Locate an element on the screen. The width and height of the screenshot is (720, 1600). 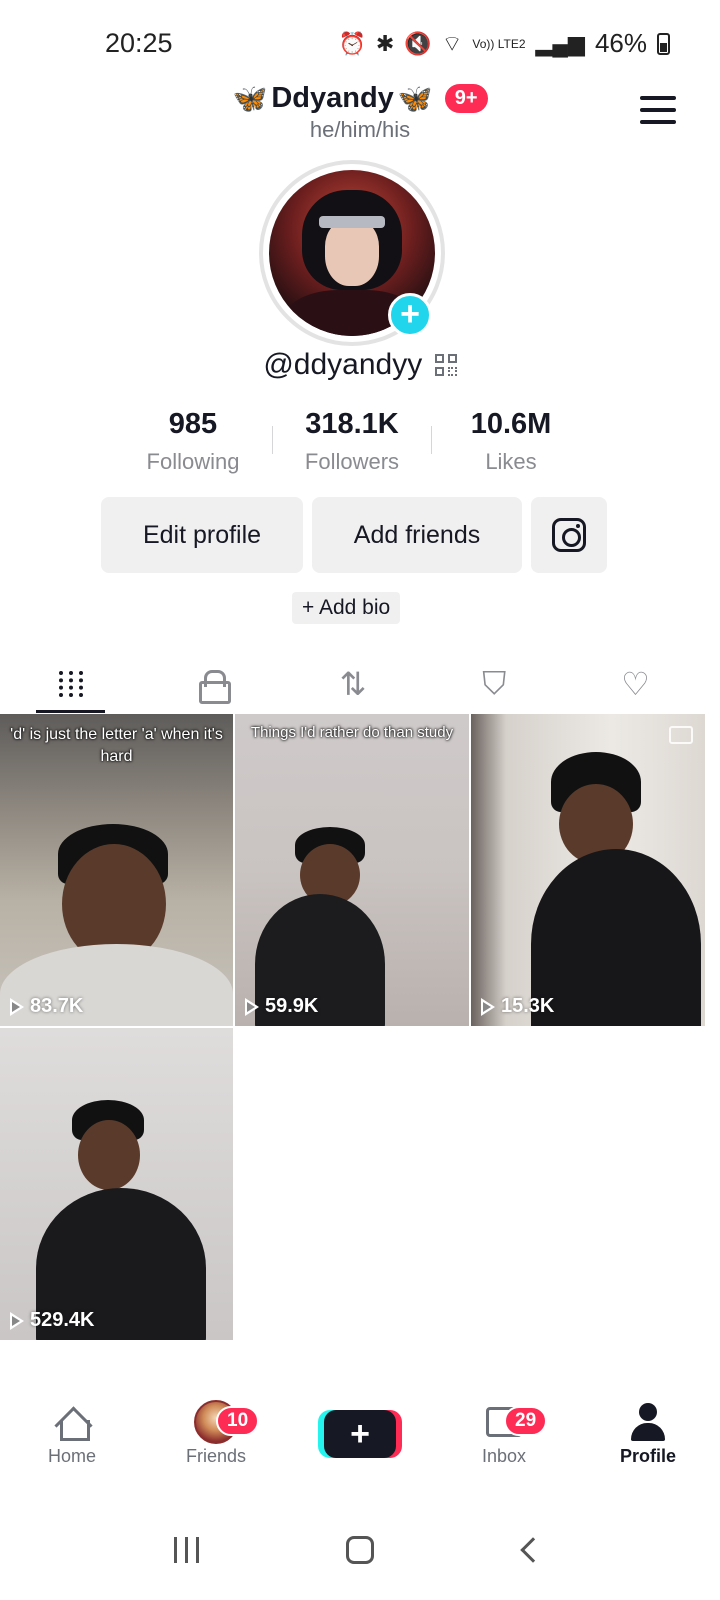
status-icons: ⏰ ✱ 🔇 ⌔ Vo)) LTE2 ▂▄▆ 46% is located at coordinates (504, 43).